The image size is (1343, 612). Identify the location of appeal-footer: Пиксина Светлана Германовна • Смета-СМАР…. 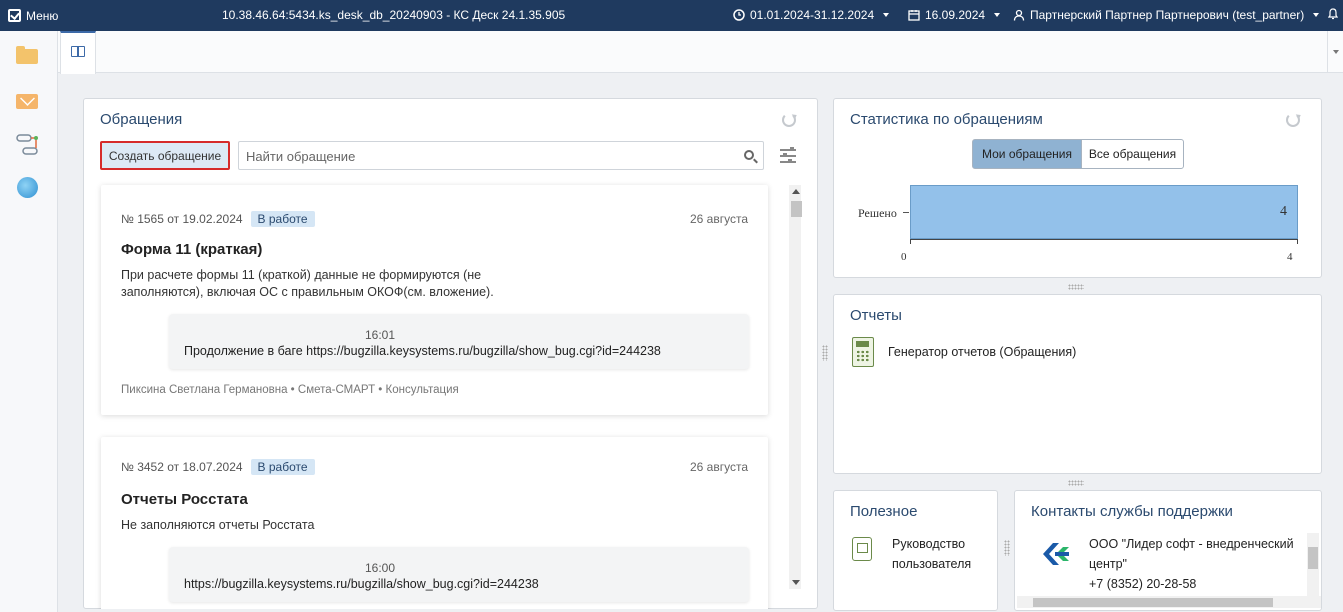
(290, 390).